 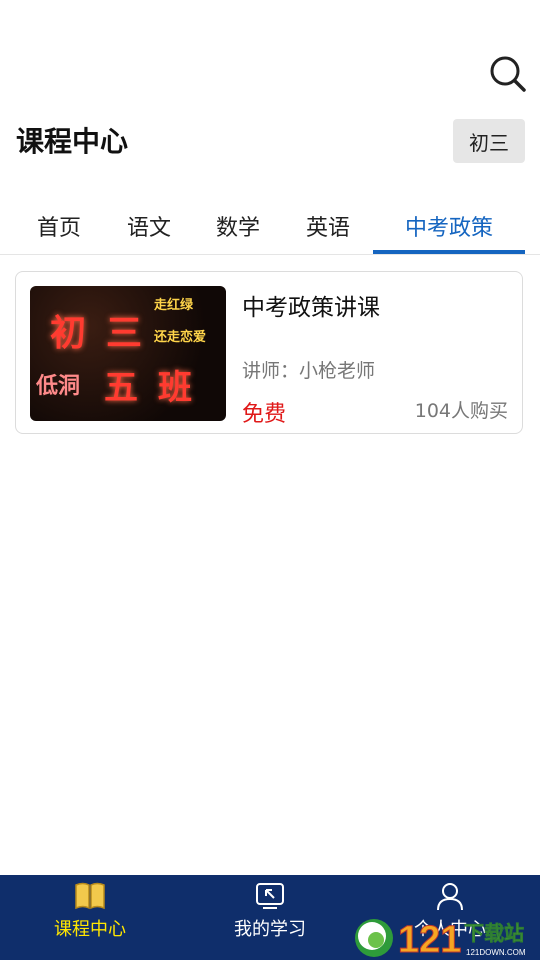 What do you see at coordinates (311, 308) in the screenshot?
I see `course-title: 中考政策讲课` at bounding box center [311, 308].